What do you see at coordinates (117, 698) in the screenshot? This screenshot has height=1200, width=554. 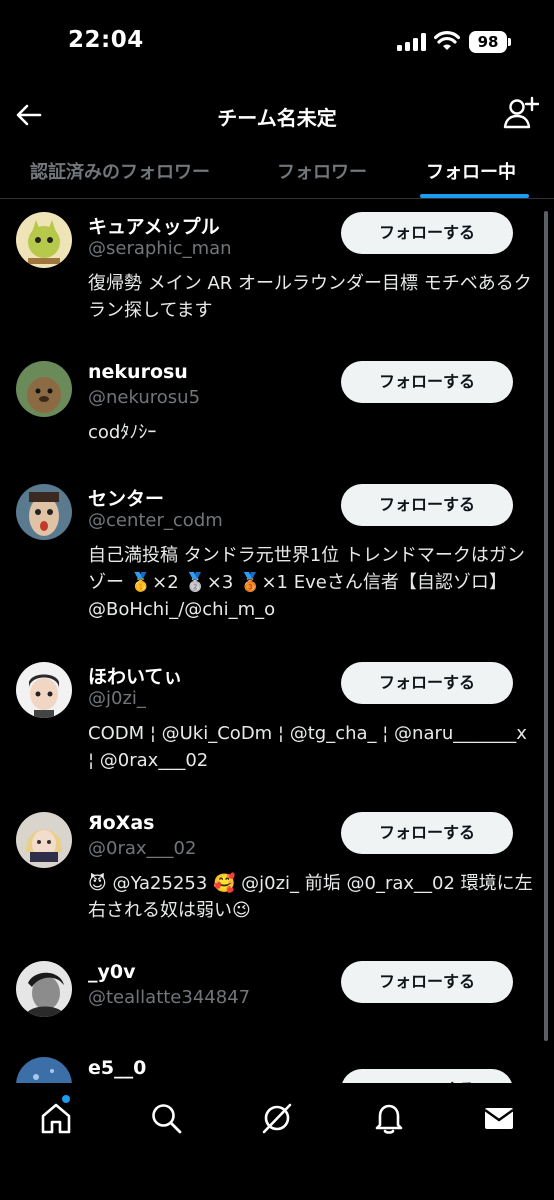 I see `user-handle: @j0zi_` at bounding box center [117, 698].